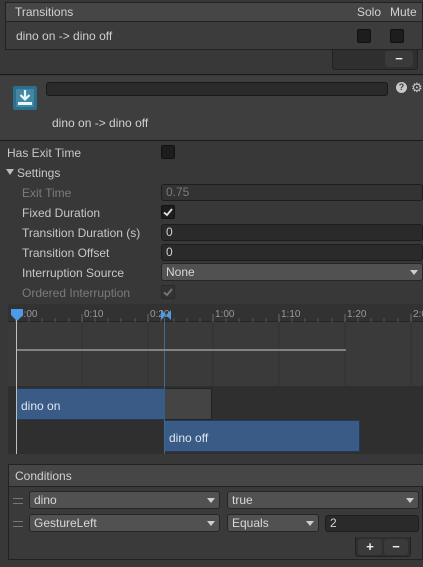 The height and width of the screenshot is (567, 423). I want to click on clip-dino-on-label: dino on, so click(41, 406).